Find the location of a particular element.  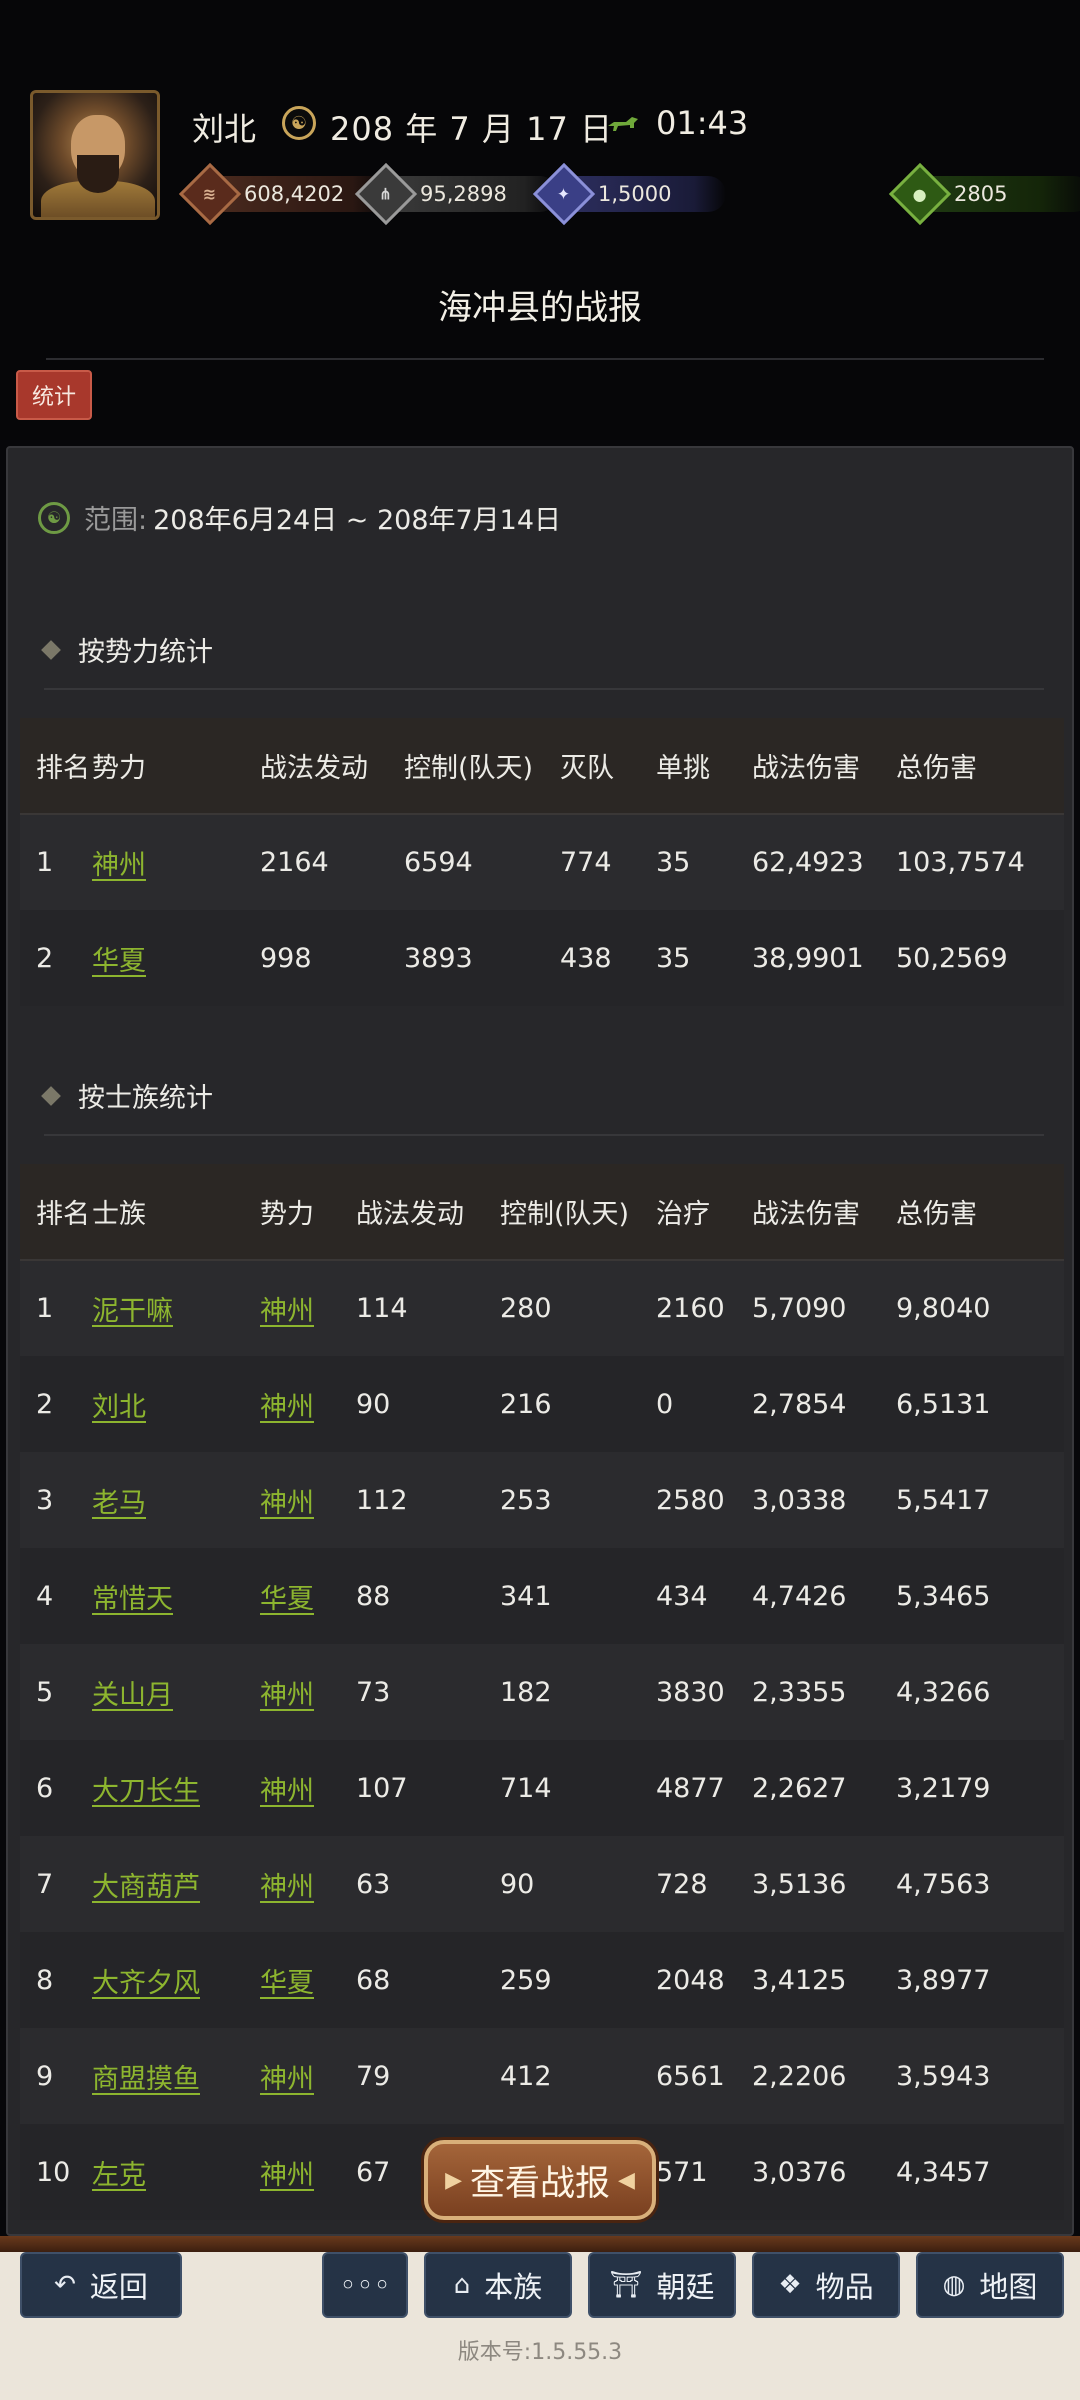

table-row: 9 商盟摸鱼 神州 79 412 6561 2,2206 3,5943 is located at coordinates (542, 2076).